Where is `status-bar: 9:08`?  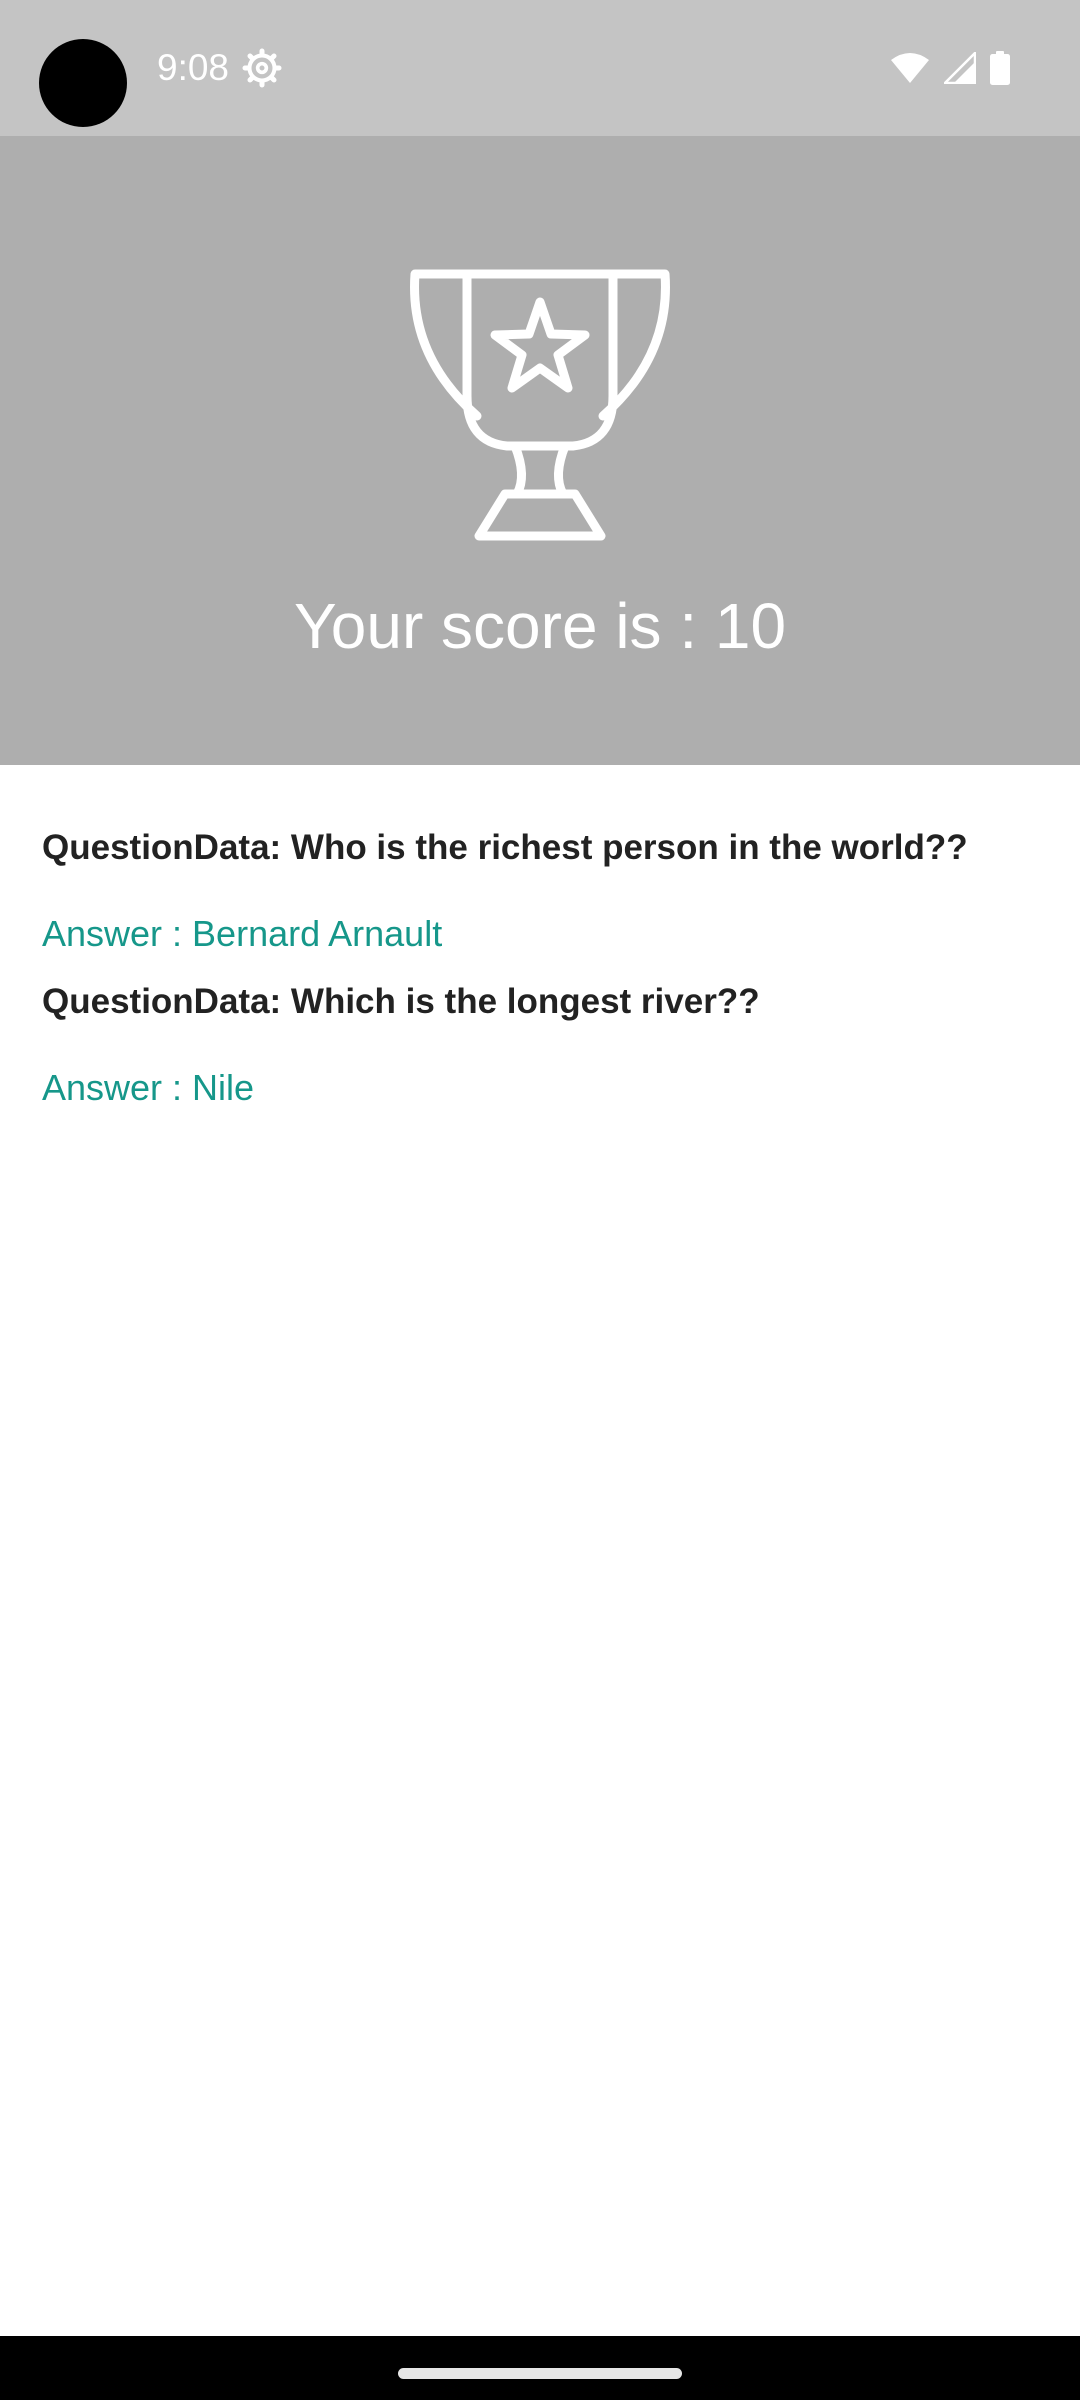 status-bar: 9:08 is located at coordinates (540, 68).